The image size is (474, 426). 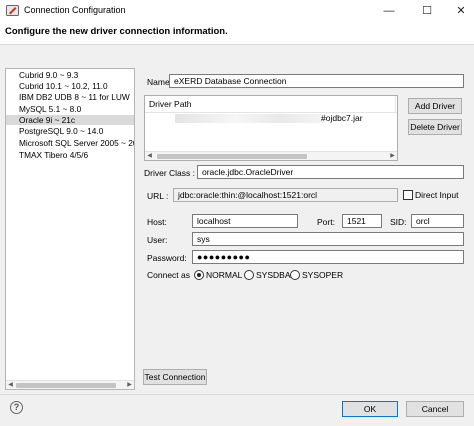 I want to click on help-icon: ?, so click(x=16, y=407).